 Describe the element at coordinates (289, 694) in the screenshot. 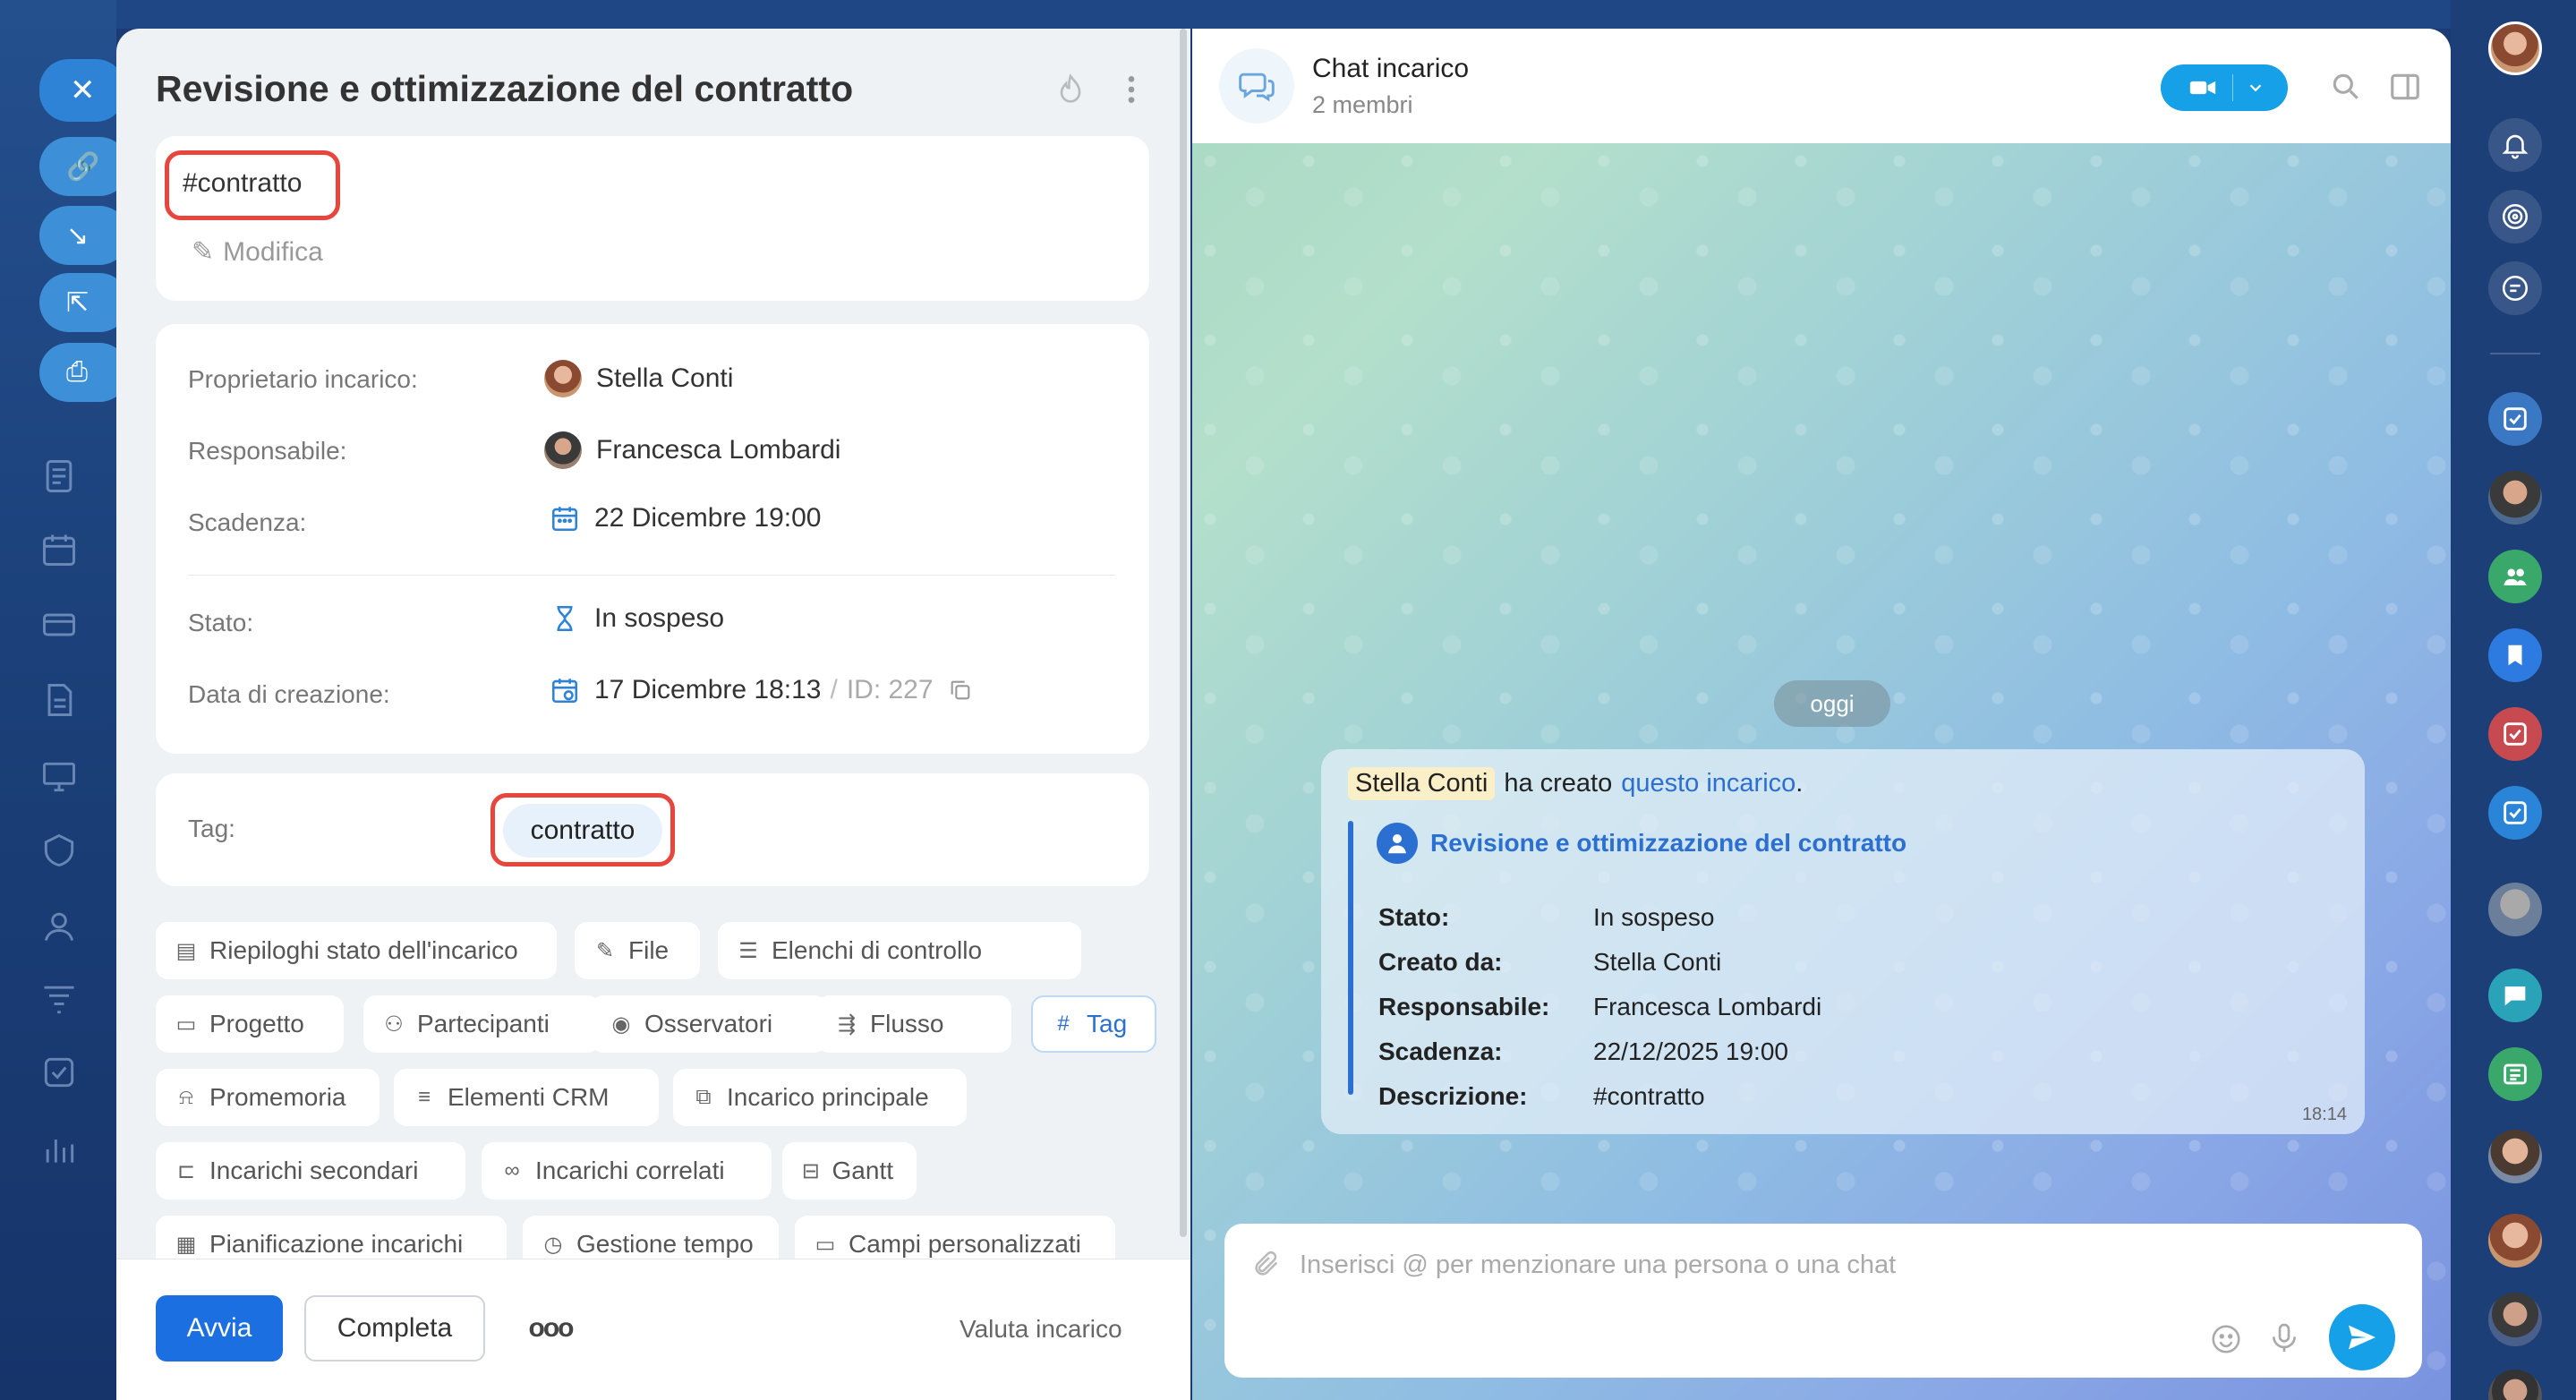

I see `created-label: Data di creazione:` at that location.